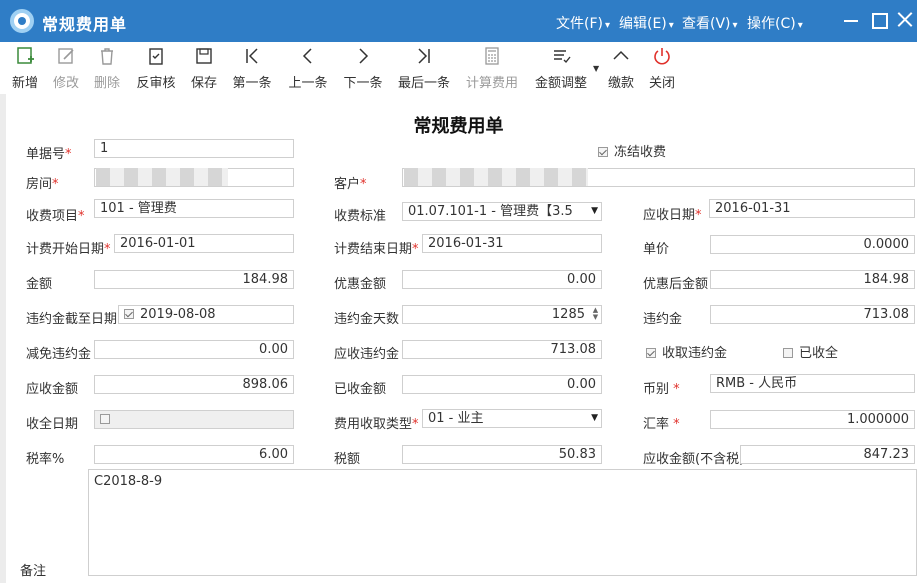 This screenshot has width=917, height=583. I want to click on fee-std-label: 收费标准, so click(360, 216).